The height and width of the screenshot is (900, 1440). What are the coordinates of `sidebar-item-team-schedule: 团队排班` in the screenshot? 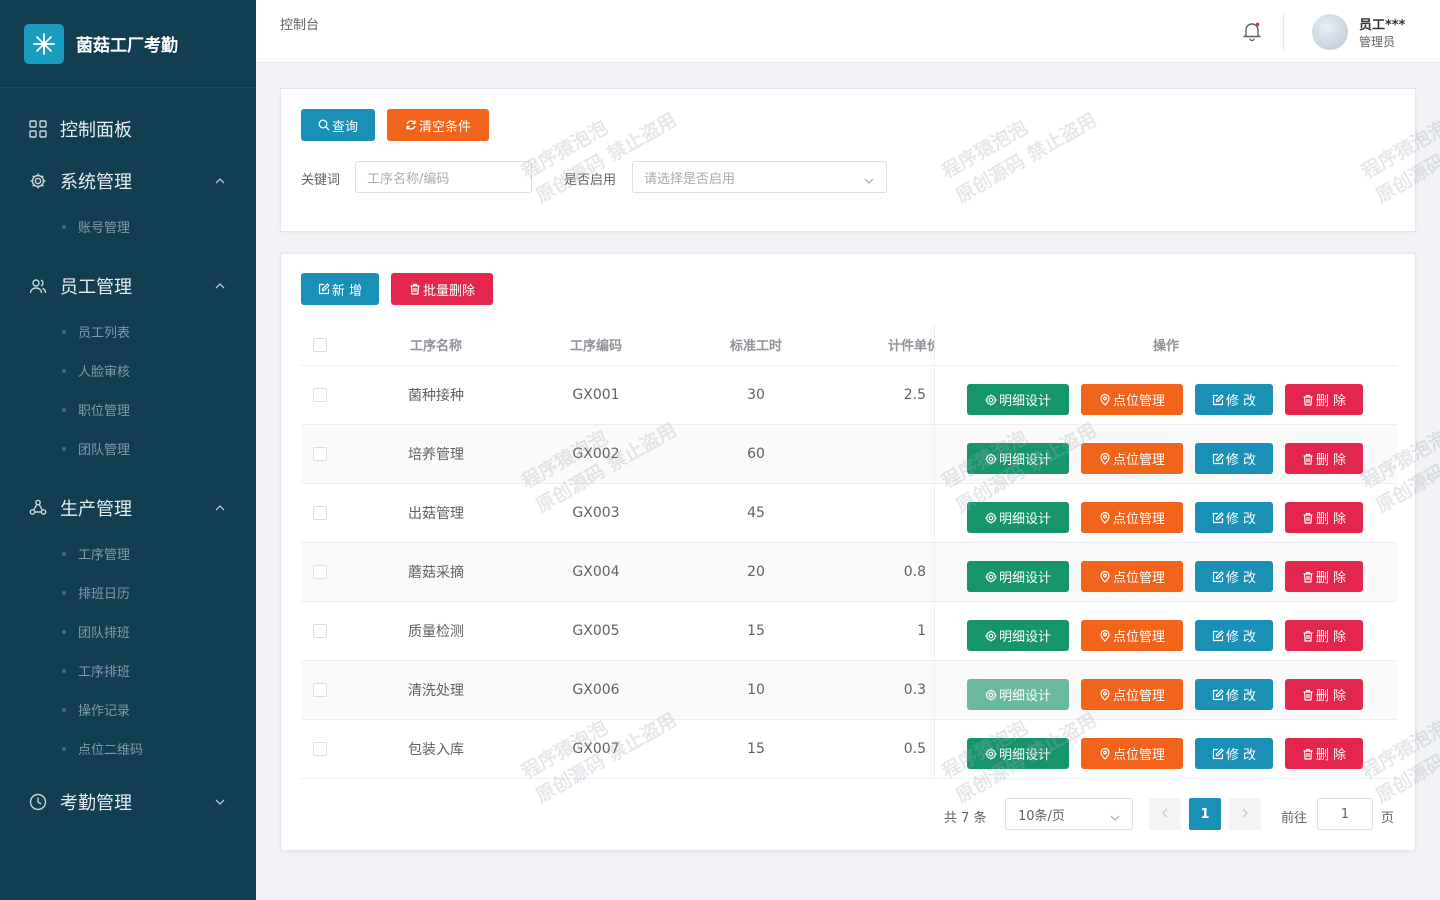 It's located at (128, 631).